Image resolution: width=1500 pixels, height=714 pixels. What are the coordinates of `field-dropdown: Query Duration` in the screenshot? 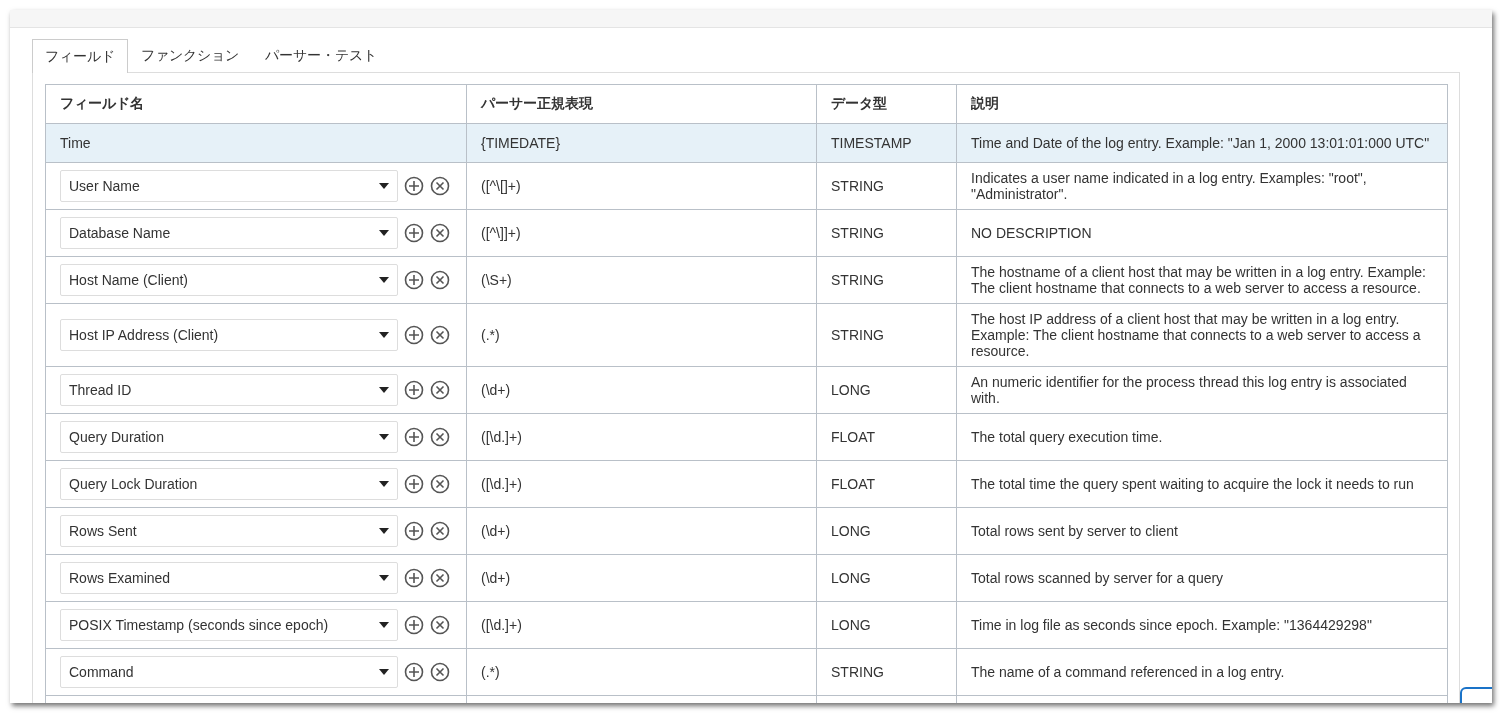 It's located at (229, 437).